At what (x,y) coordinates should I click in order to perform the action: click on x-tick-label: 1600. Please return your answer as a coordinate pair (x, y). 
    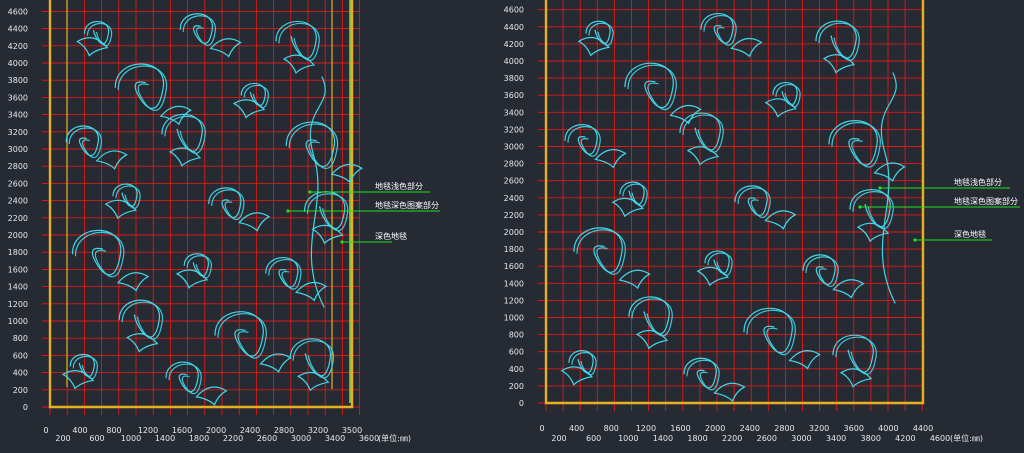
    Looking at the image, I should click on (680, 428).